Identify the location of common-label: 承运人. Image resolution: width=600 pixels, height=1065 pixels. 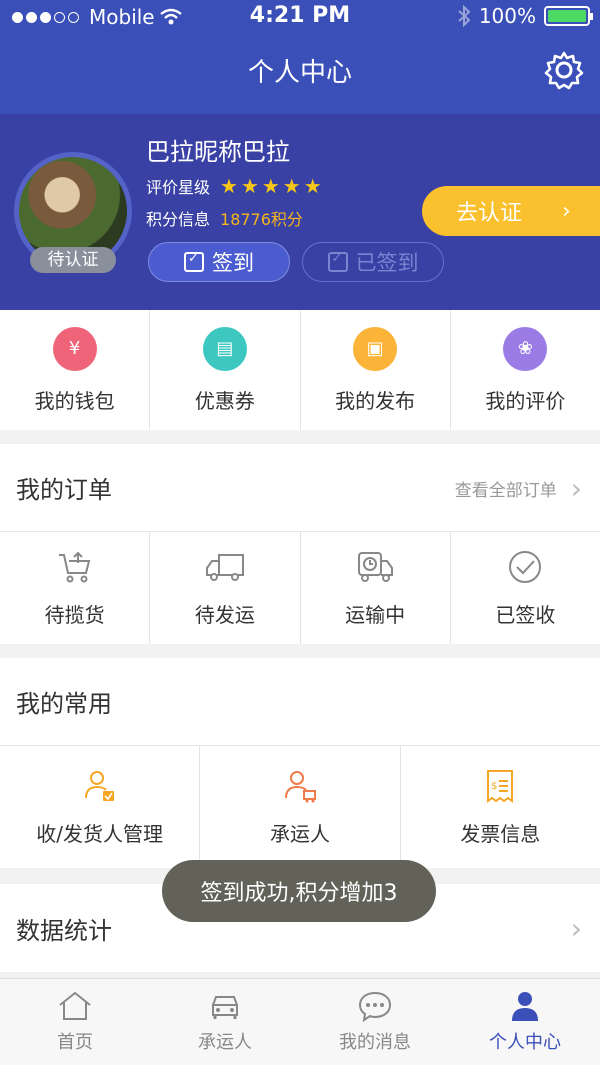
(299, 833).